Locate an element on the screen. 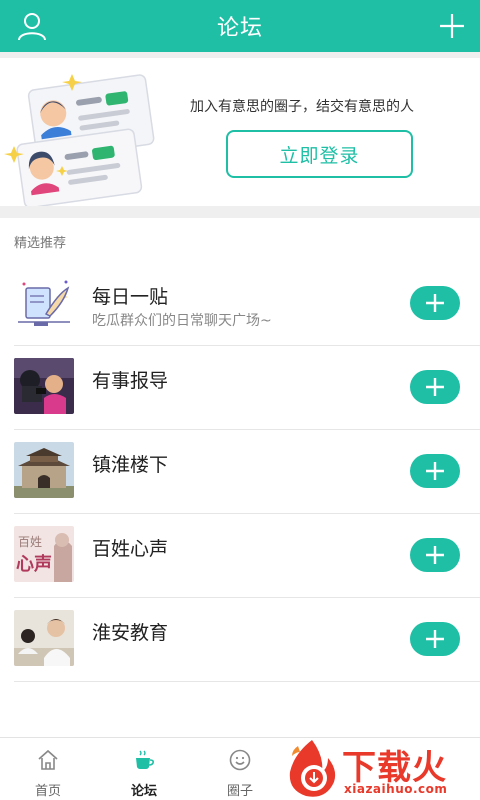 The height and width of the screenshot is (800, 480). thumb-text: 百姓 is located at coordinates (30, 542).